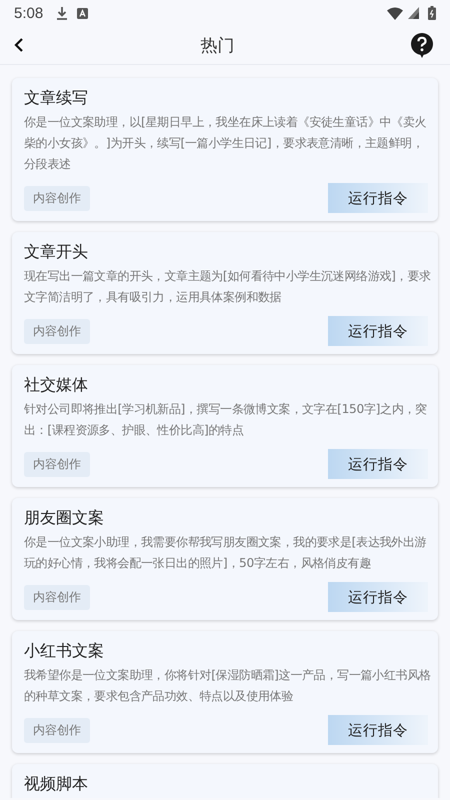 The width and height of the screenshot is (450, 800). What do you see at coordinates (62, 13) in the screenshot?
I see `download-icon` at bounding box center [62, 13].